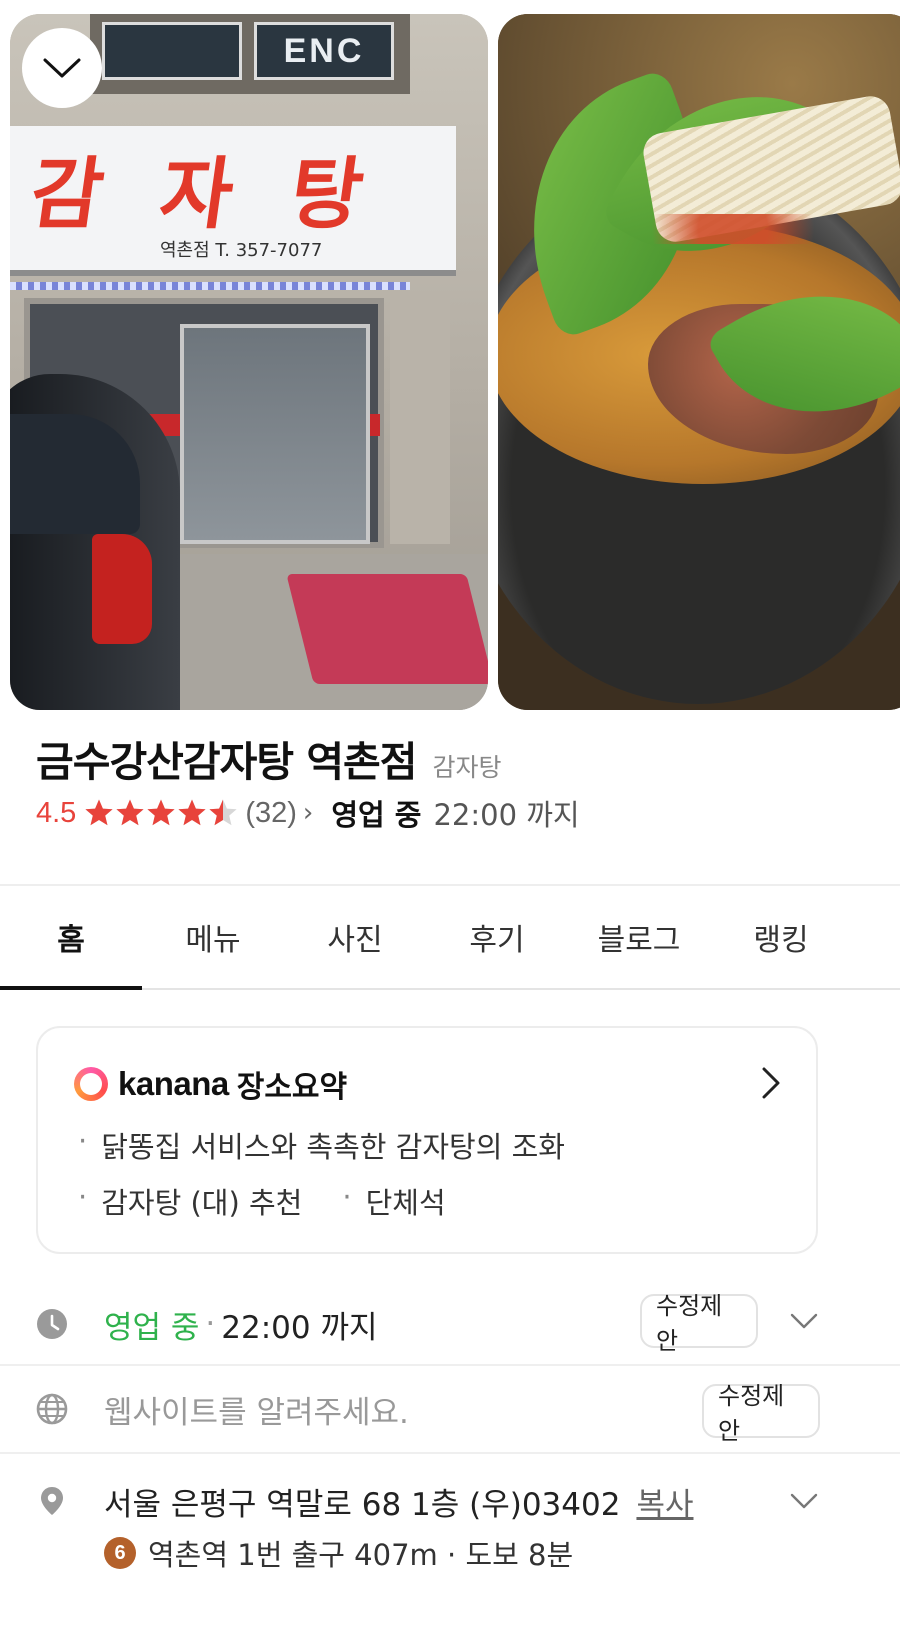  I want to click on subway-line-badge: 6, so click(120, 1553).